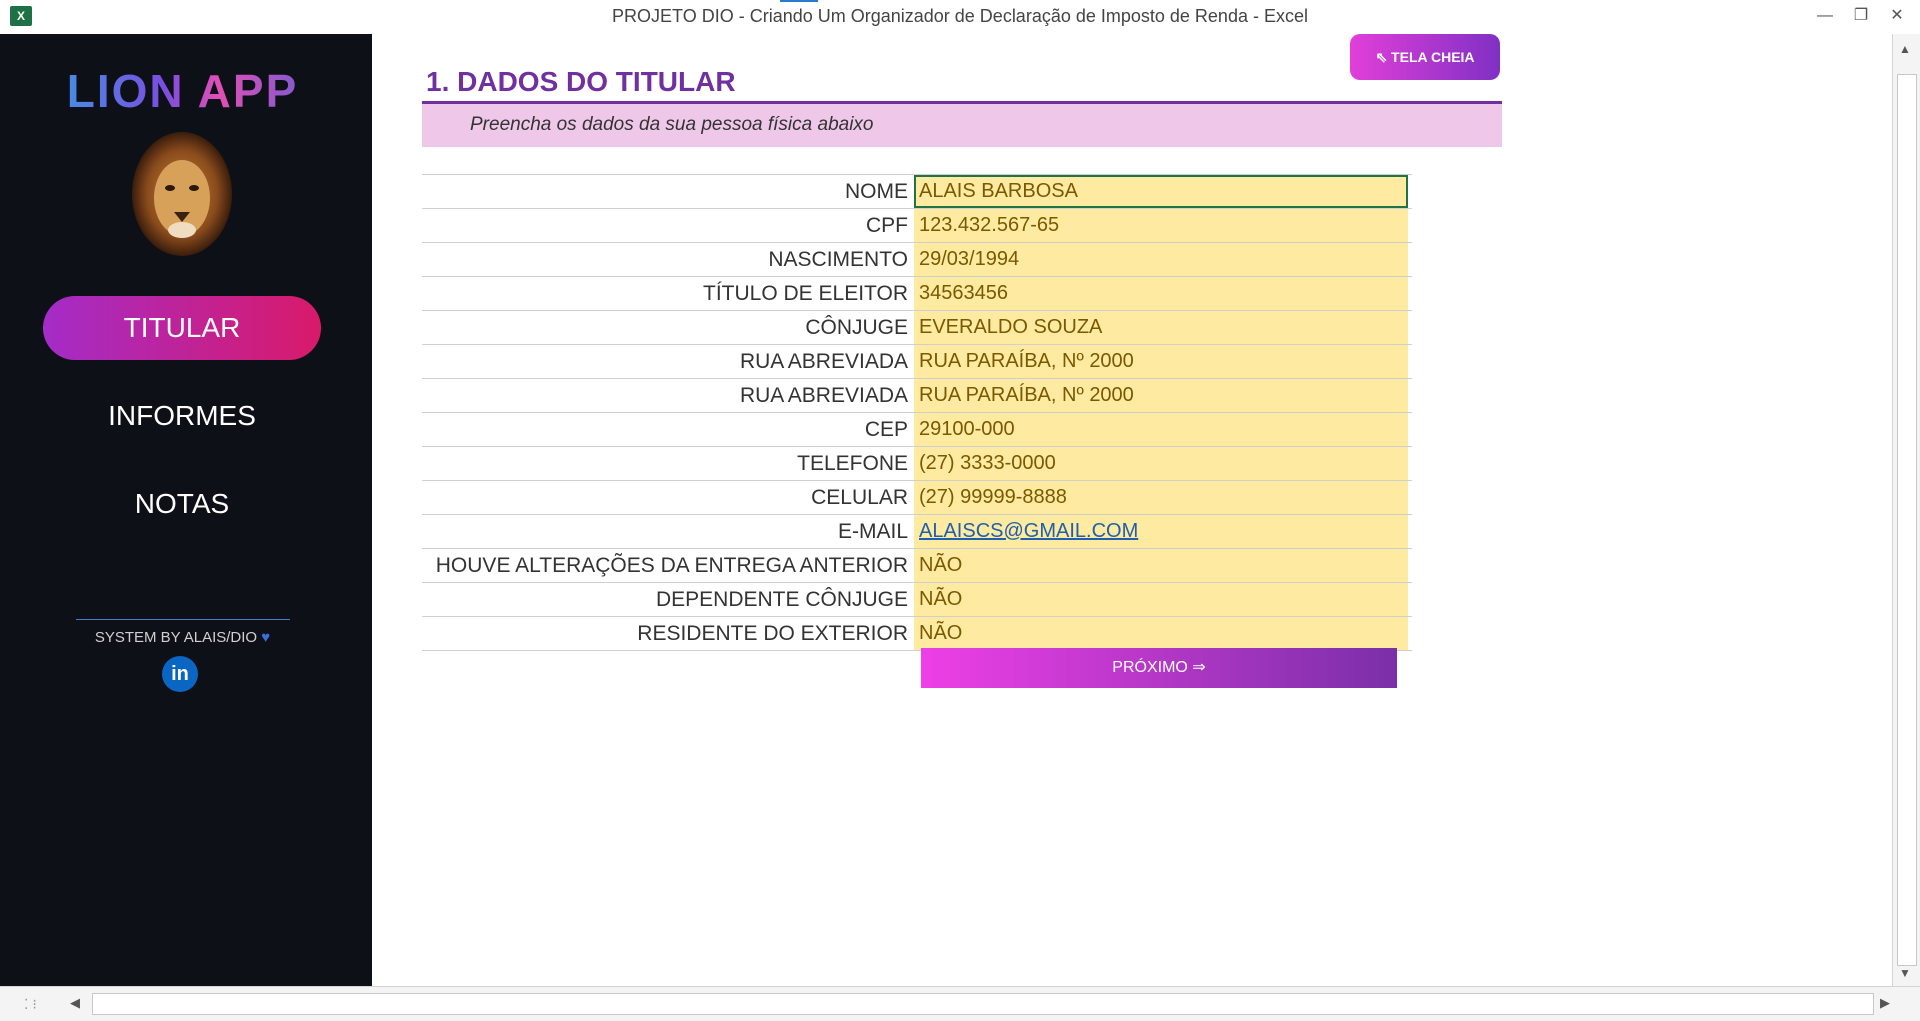  Describe the element at coordinates (823, 361) in the screenshot. I see `field-label-rua-1: RUA ABREVIADA` at that location.